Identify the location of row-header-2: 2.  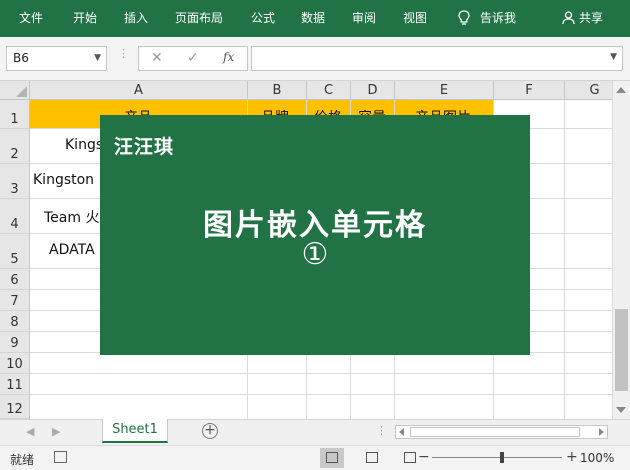
(15, 146).